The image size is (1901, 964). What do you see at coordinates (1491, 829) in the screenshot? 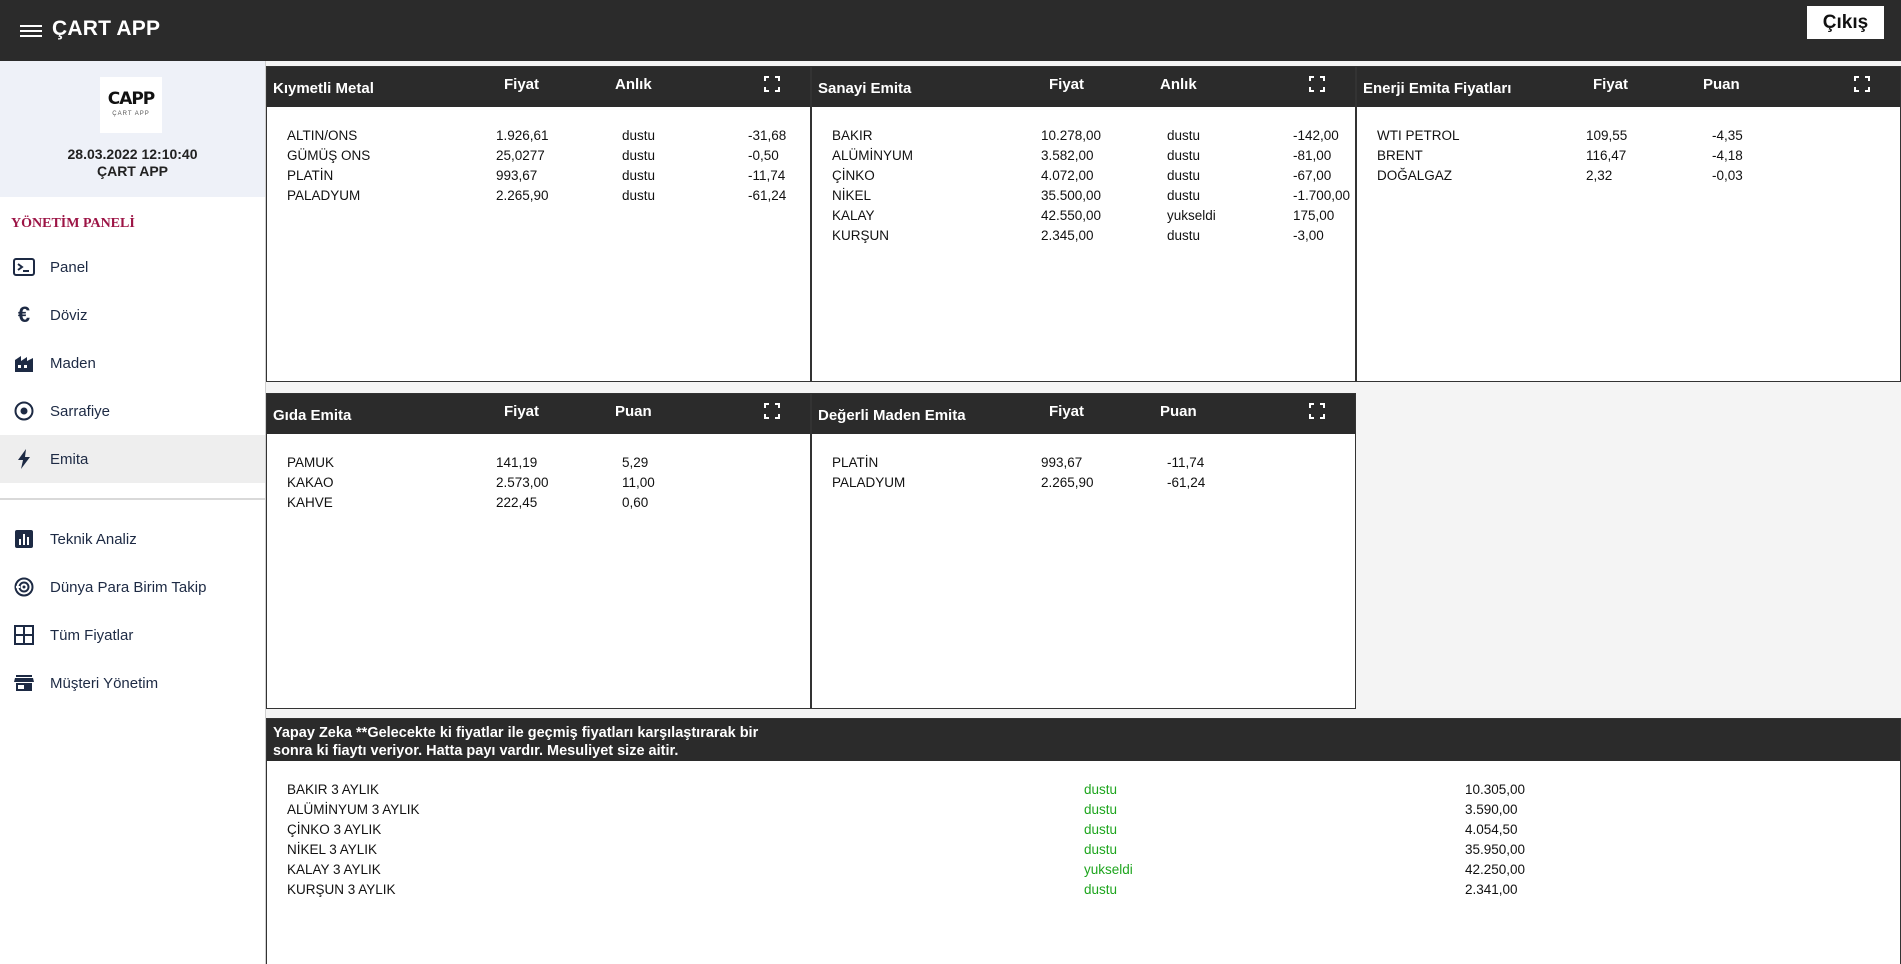
I see `row-price: 4.054,50` at bounding box center [1491, 829].